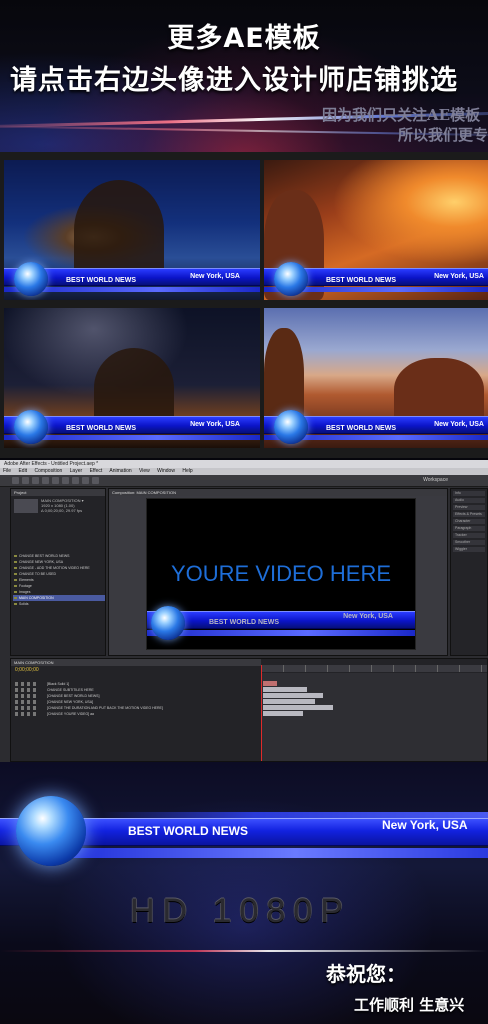 The height and width of the screenshot is (1024, 488). I want to click on wish-text: 工作顺利 生意兴, so click(409, 1005).